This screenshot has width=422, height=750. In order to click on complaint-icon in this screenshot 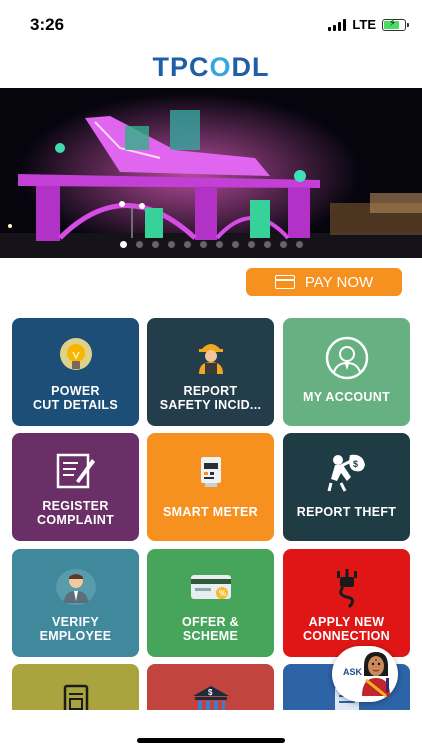, I will do `click(75, 471)`.